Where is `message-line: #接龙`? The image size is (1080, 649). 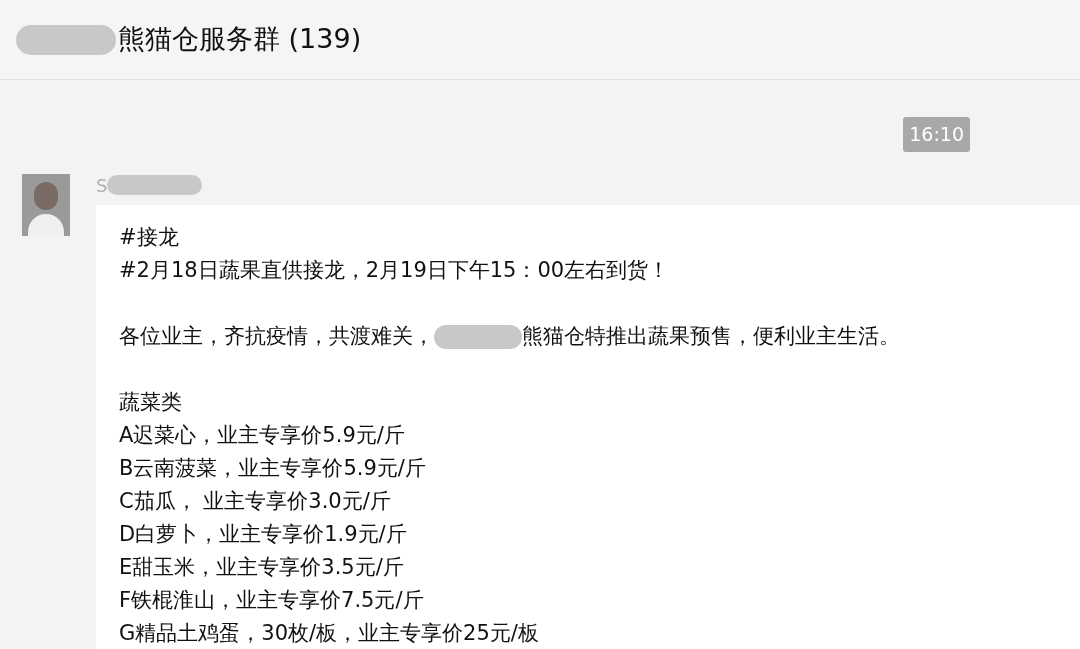
message-line: #接龙 is located at coordinates (149, 237).